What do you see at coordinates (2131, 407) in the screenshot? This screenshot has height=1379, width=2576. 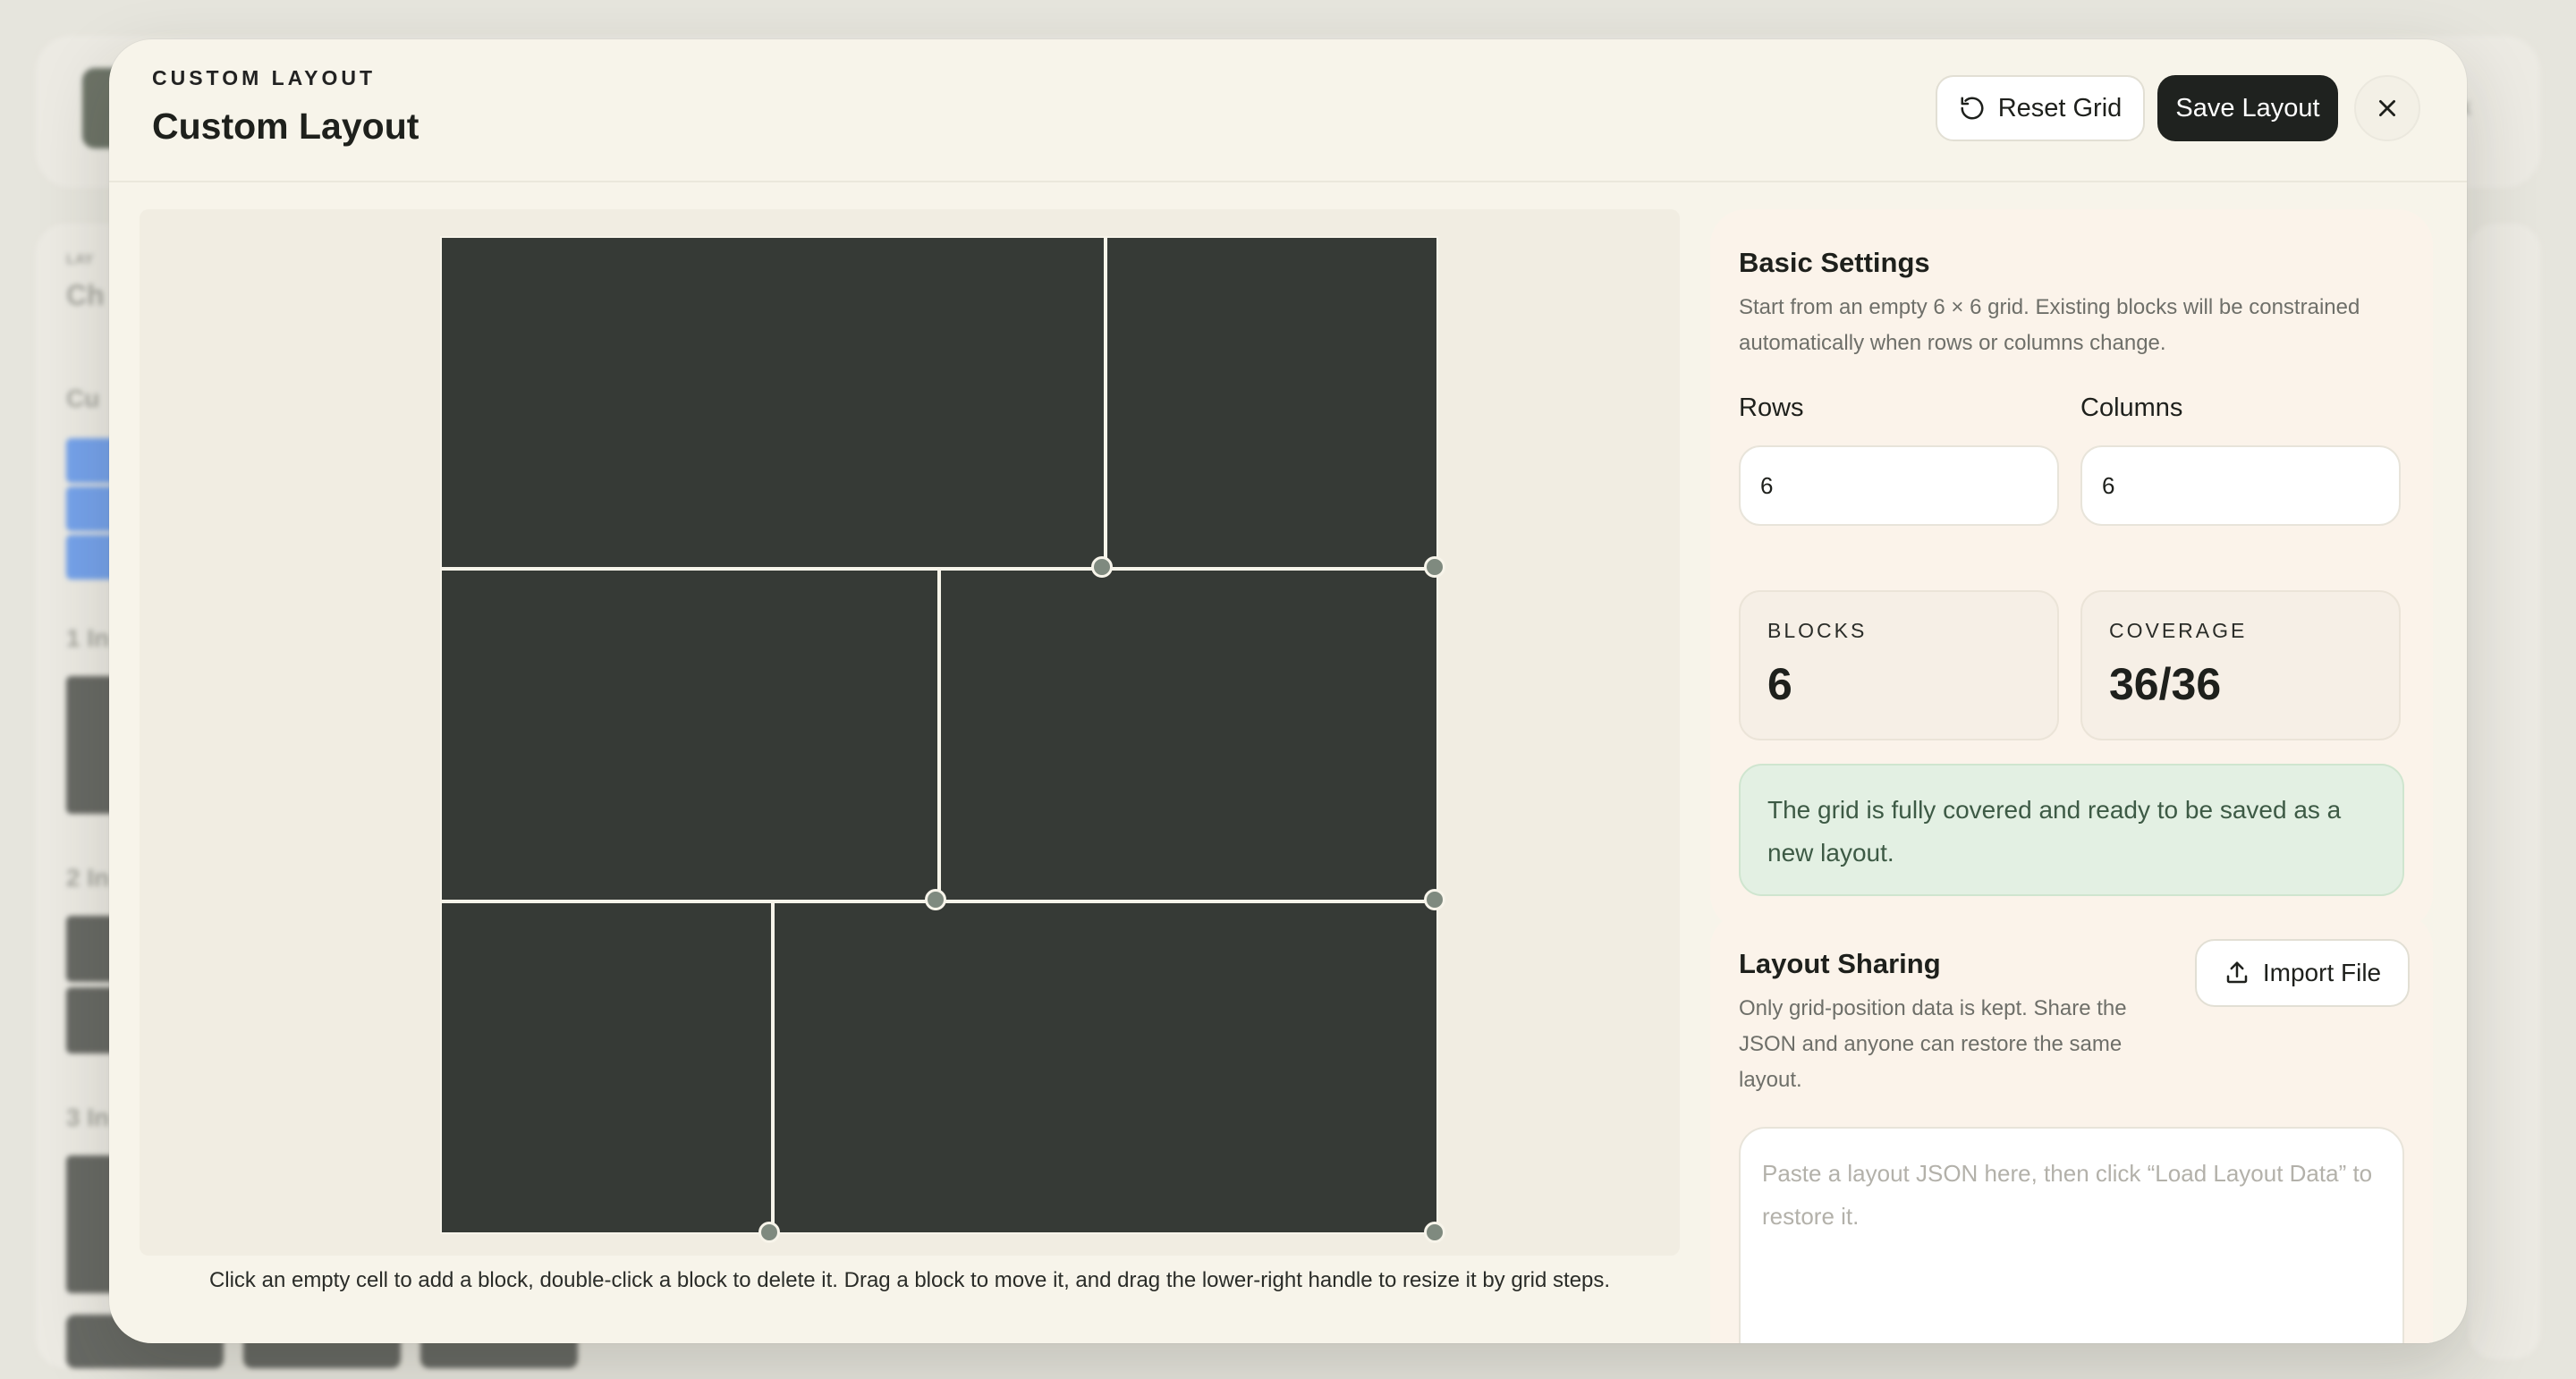 I see `columns-label: Columns` at bounding box center [2131, 407].